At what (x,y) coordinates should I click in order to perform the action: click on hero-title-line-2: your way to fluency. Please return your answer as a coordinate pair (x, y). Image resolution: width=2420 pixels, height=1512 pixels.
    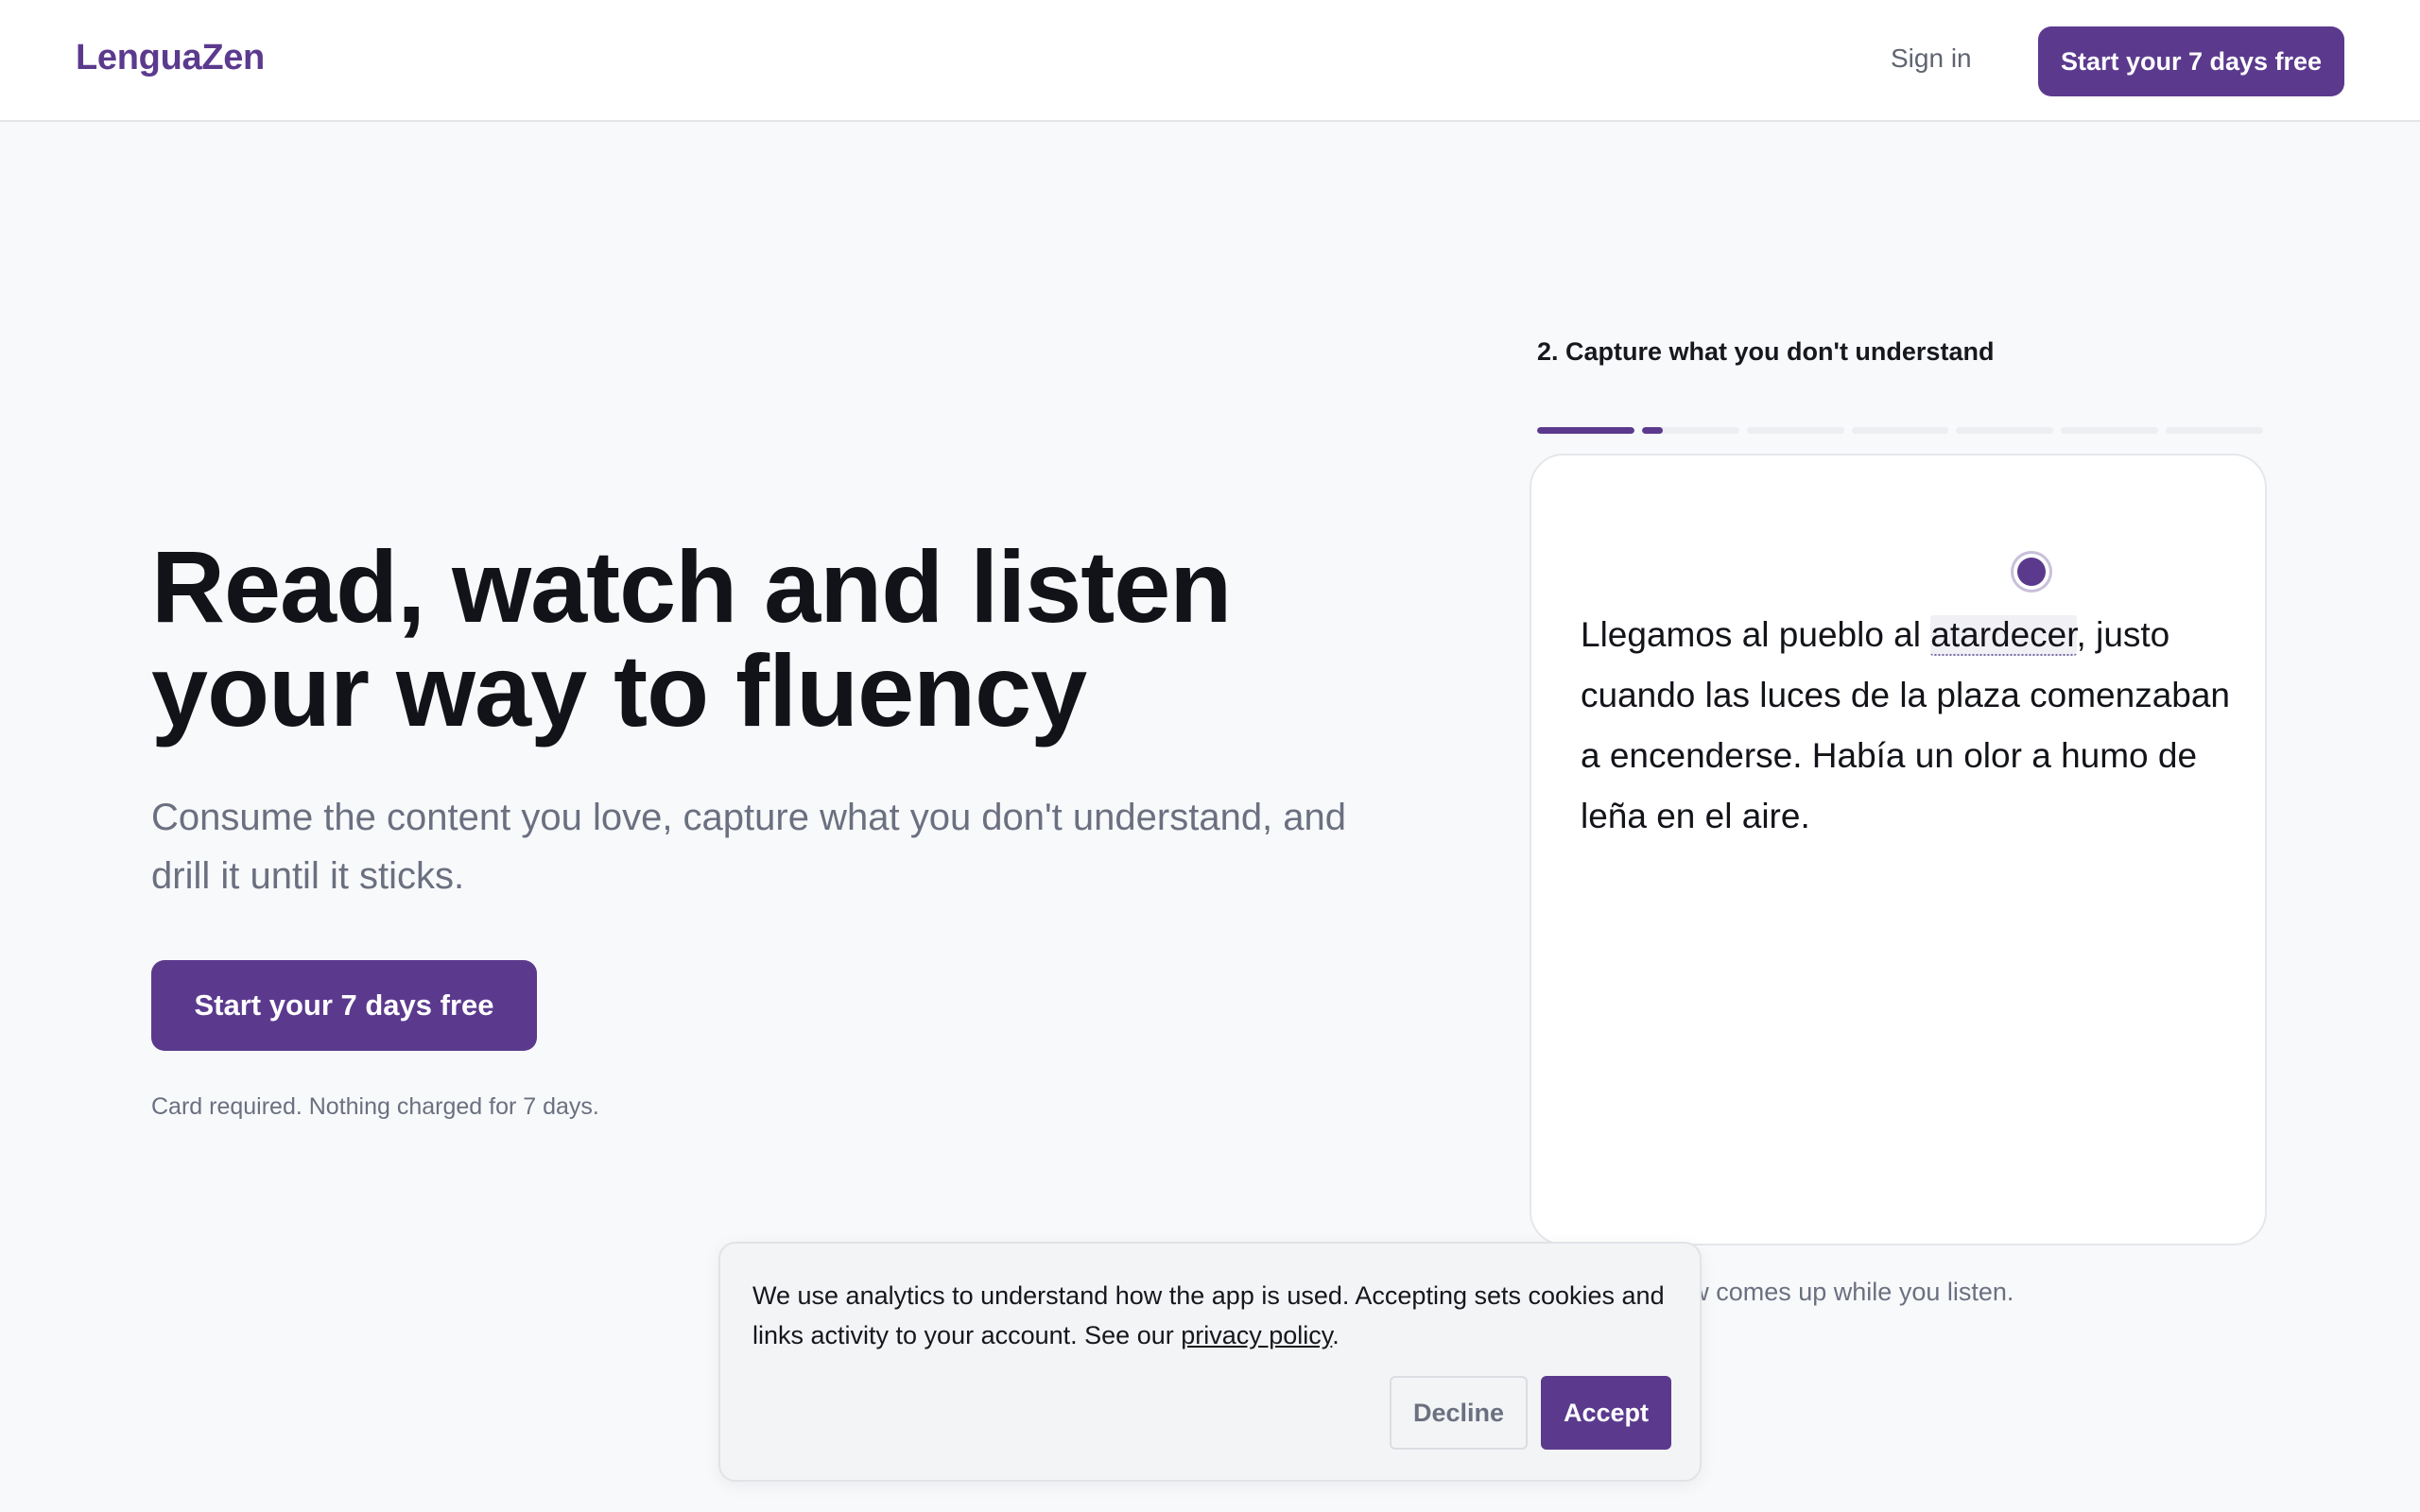
    Looking at the image, I should click on (619, 690).